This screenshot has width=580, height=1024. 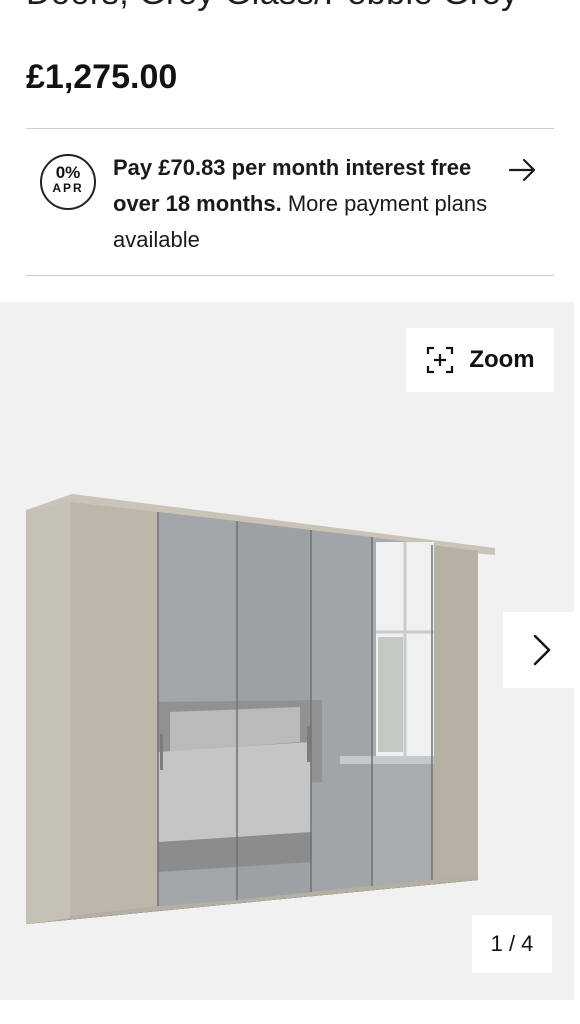 What do you see at coordinates (272, 6) in the screenshot?
I see `product-title-partial: Doors, Grey Glass/Pebble Grey` at bounding box center [272, 6].